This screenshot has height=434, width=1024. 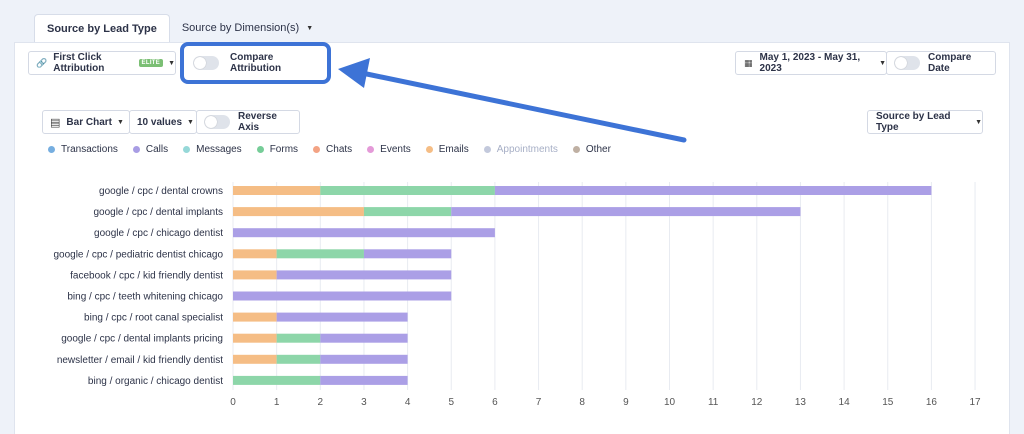 I want to click on x-tick-label: 0, so click(x=233, y=402).